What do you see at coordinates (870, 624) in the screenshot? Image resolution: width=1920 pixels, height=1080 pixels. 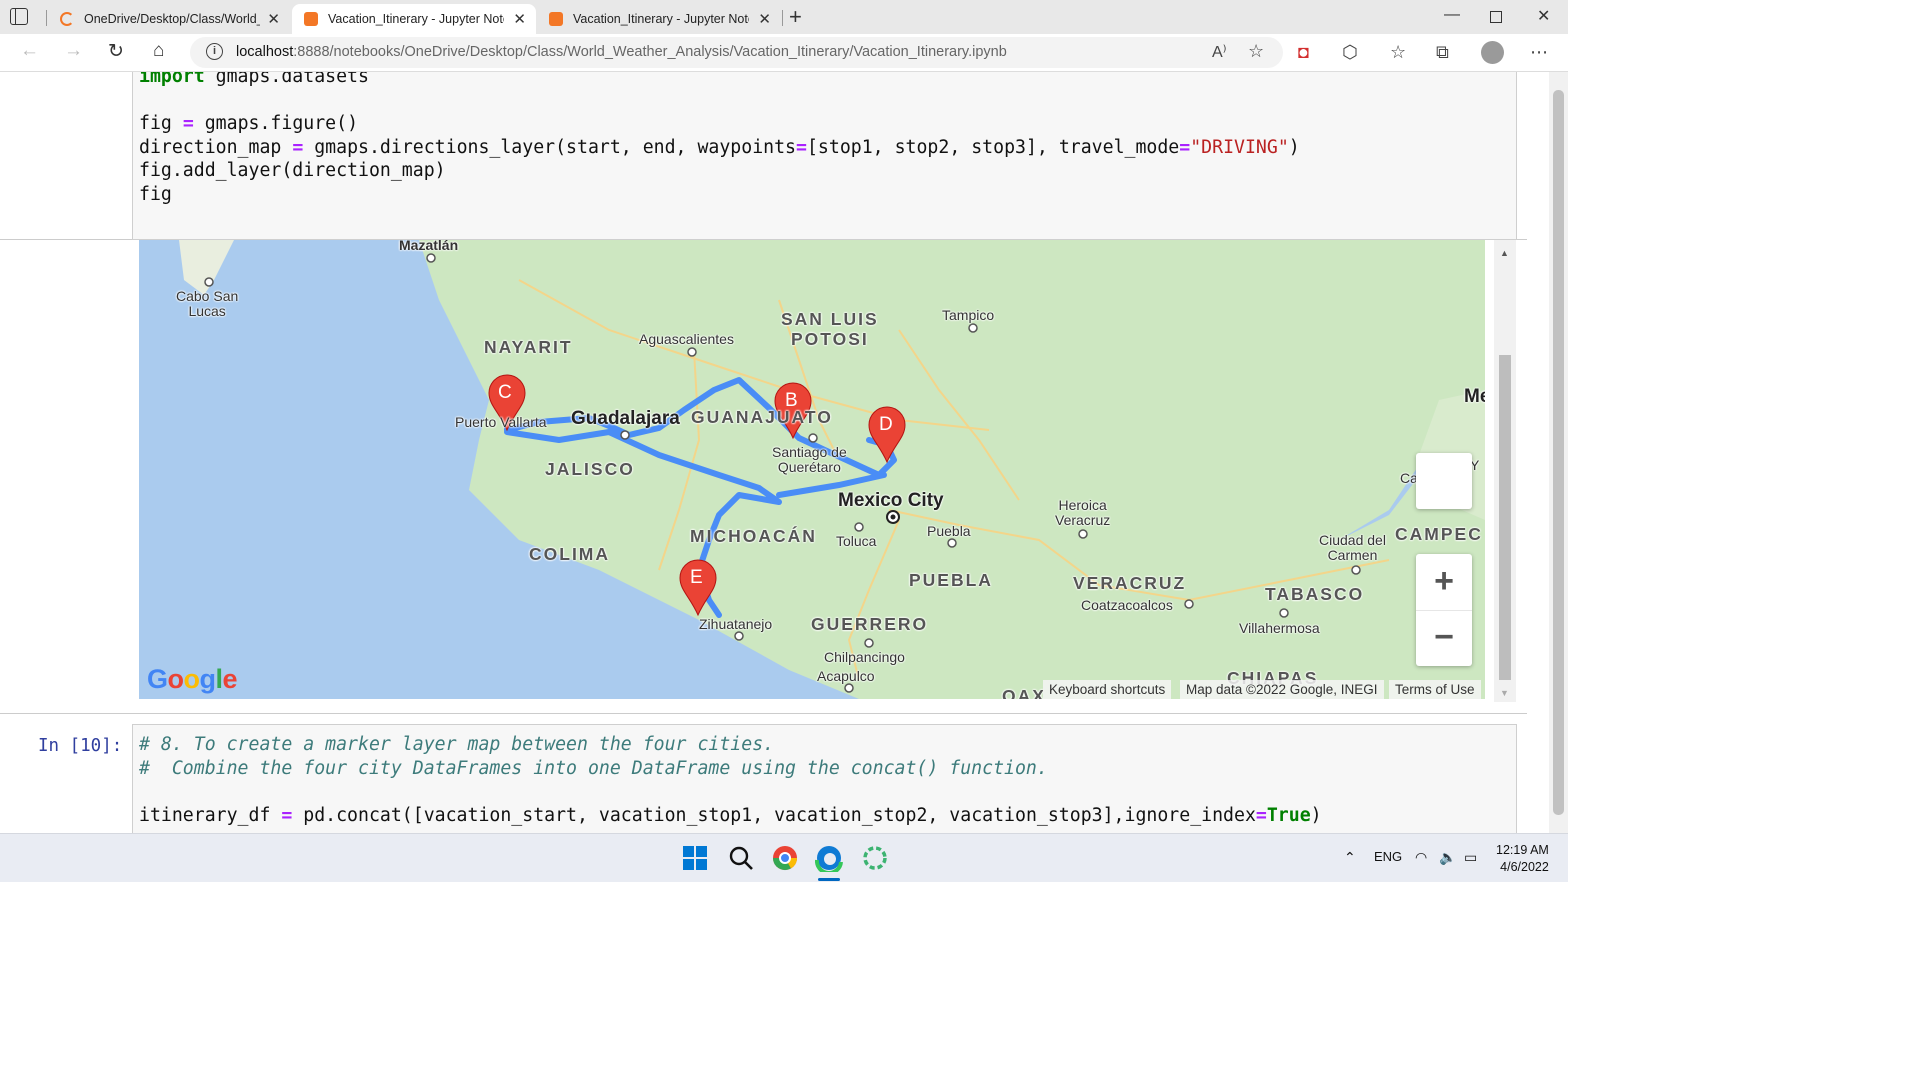 I see `place-label: GUERRERO` at bounding box center [870, 624].